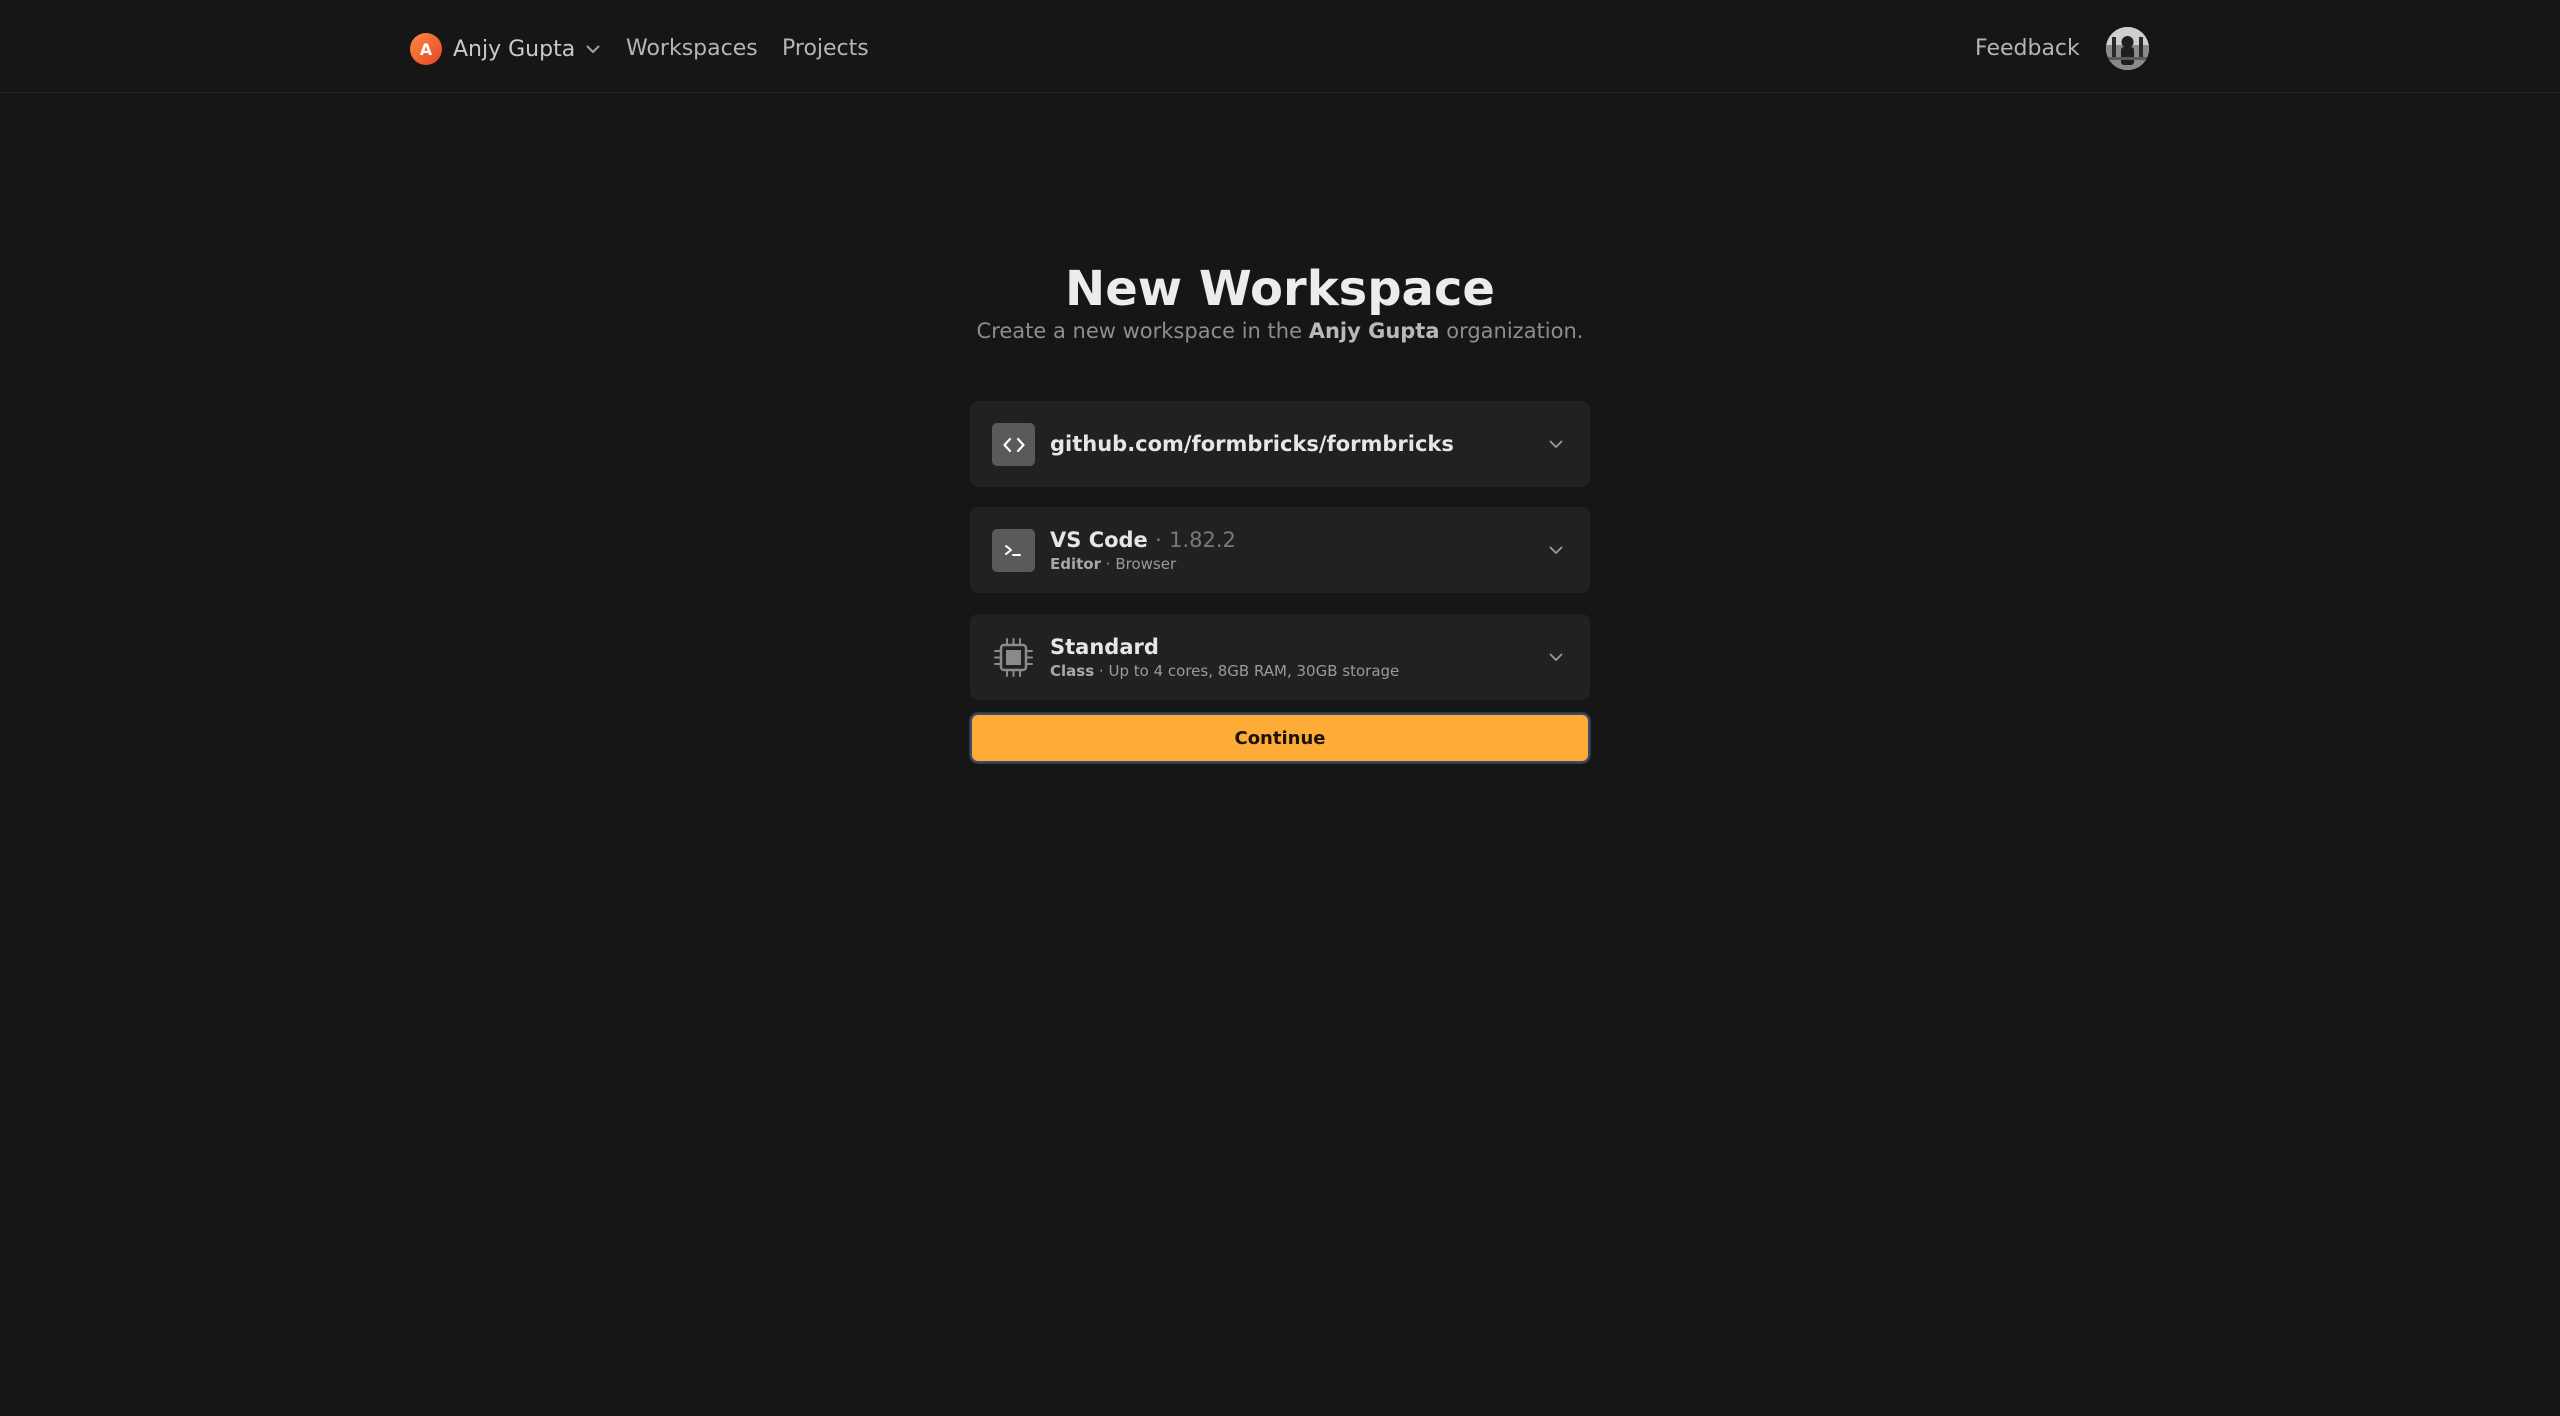  I want to click on org-name: Anjy Gupta, so click(514, 49).